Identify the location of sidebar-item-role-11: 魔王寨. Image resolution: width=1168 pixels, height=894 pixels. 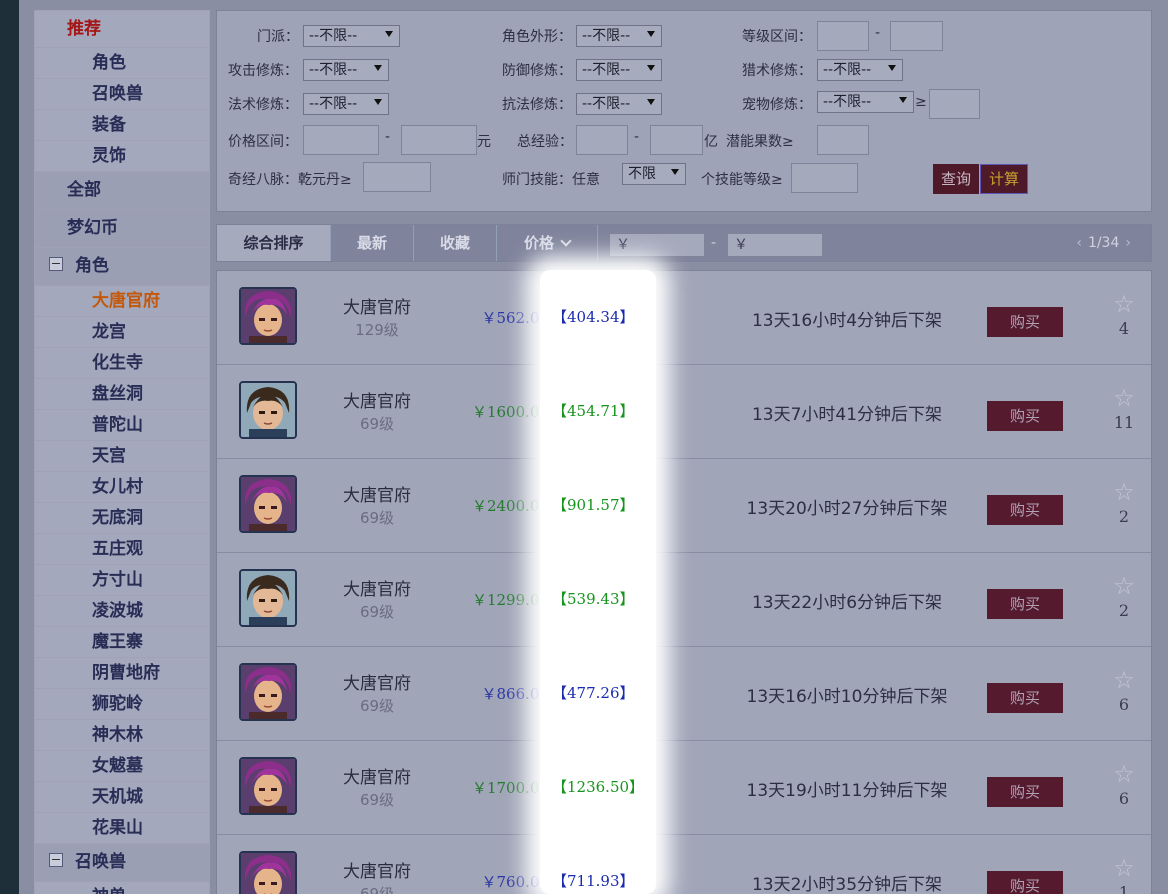
(122, 642).